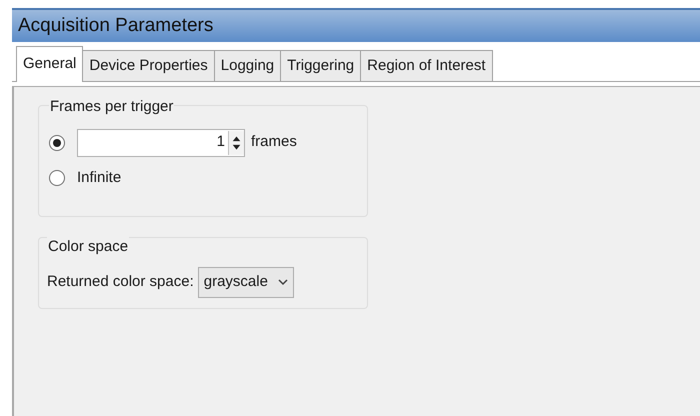 This screenshot has height=416, width=700. Describe the element at coordinates (427, 65) in the screenshot. I see `tab: Region of Interest` at that location.